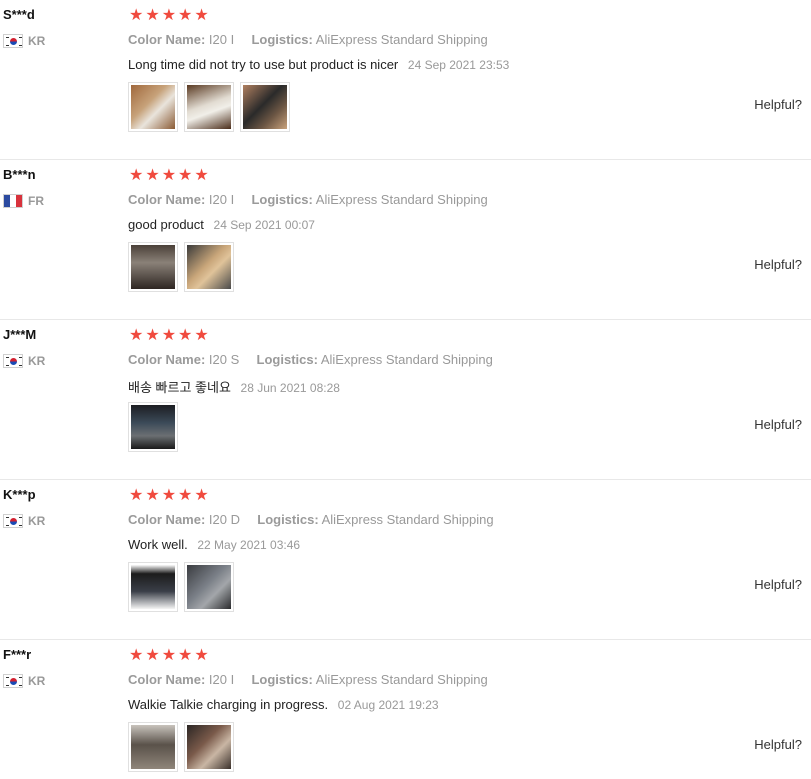  What do you see at coordinates (36, 201) in the screenshot?
I see `country-code: FR` at bounding box center [36, 201].